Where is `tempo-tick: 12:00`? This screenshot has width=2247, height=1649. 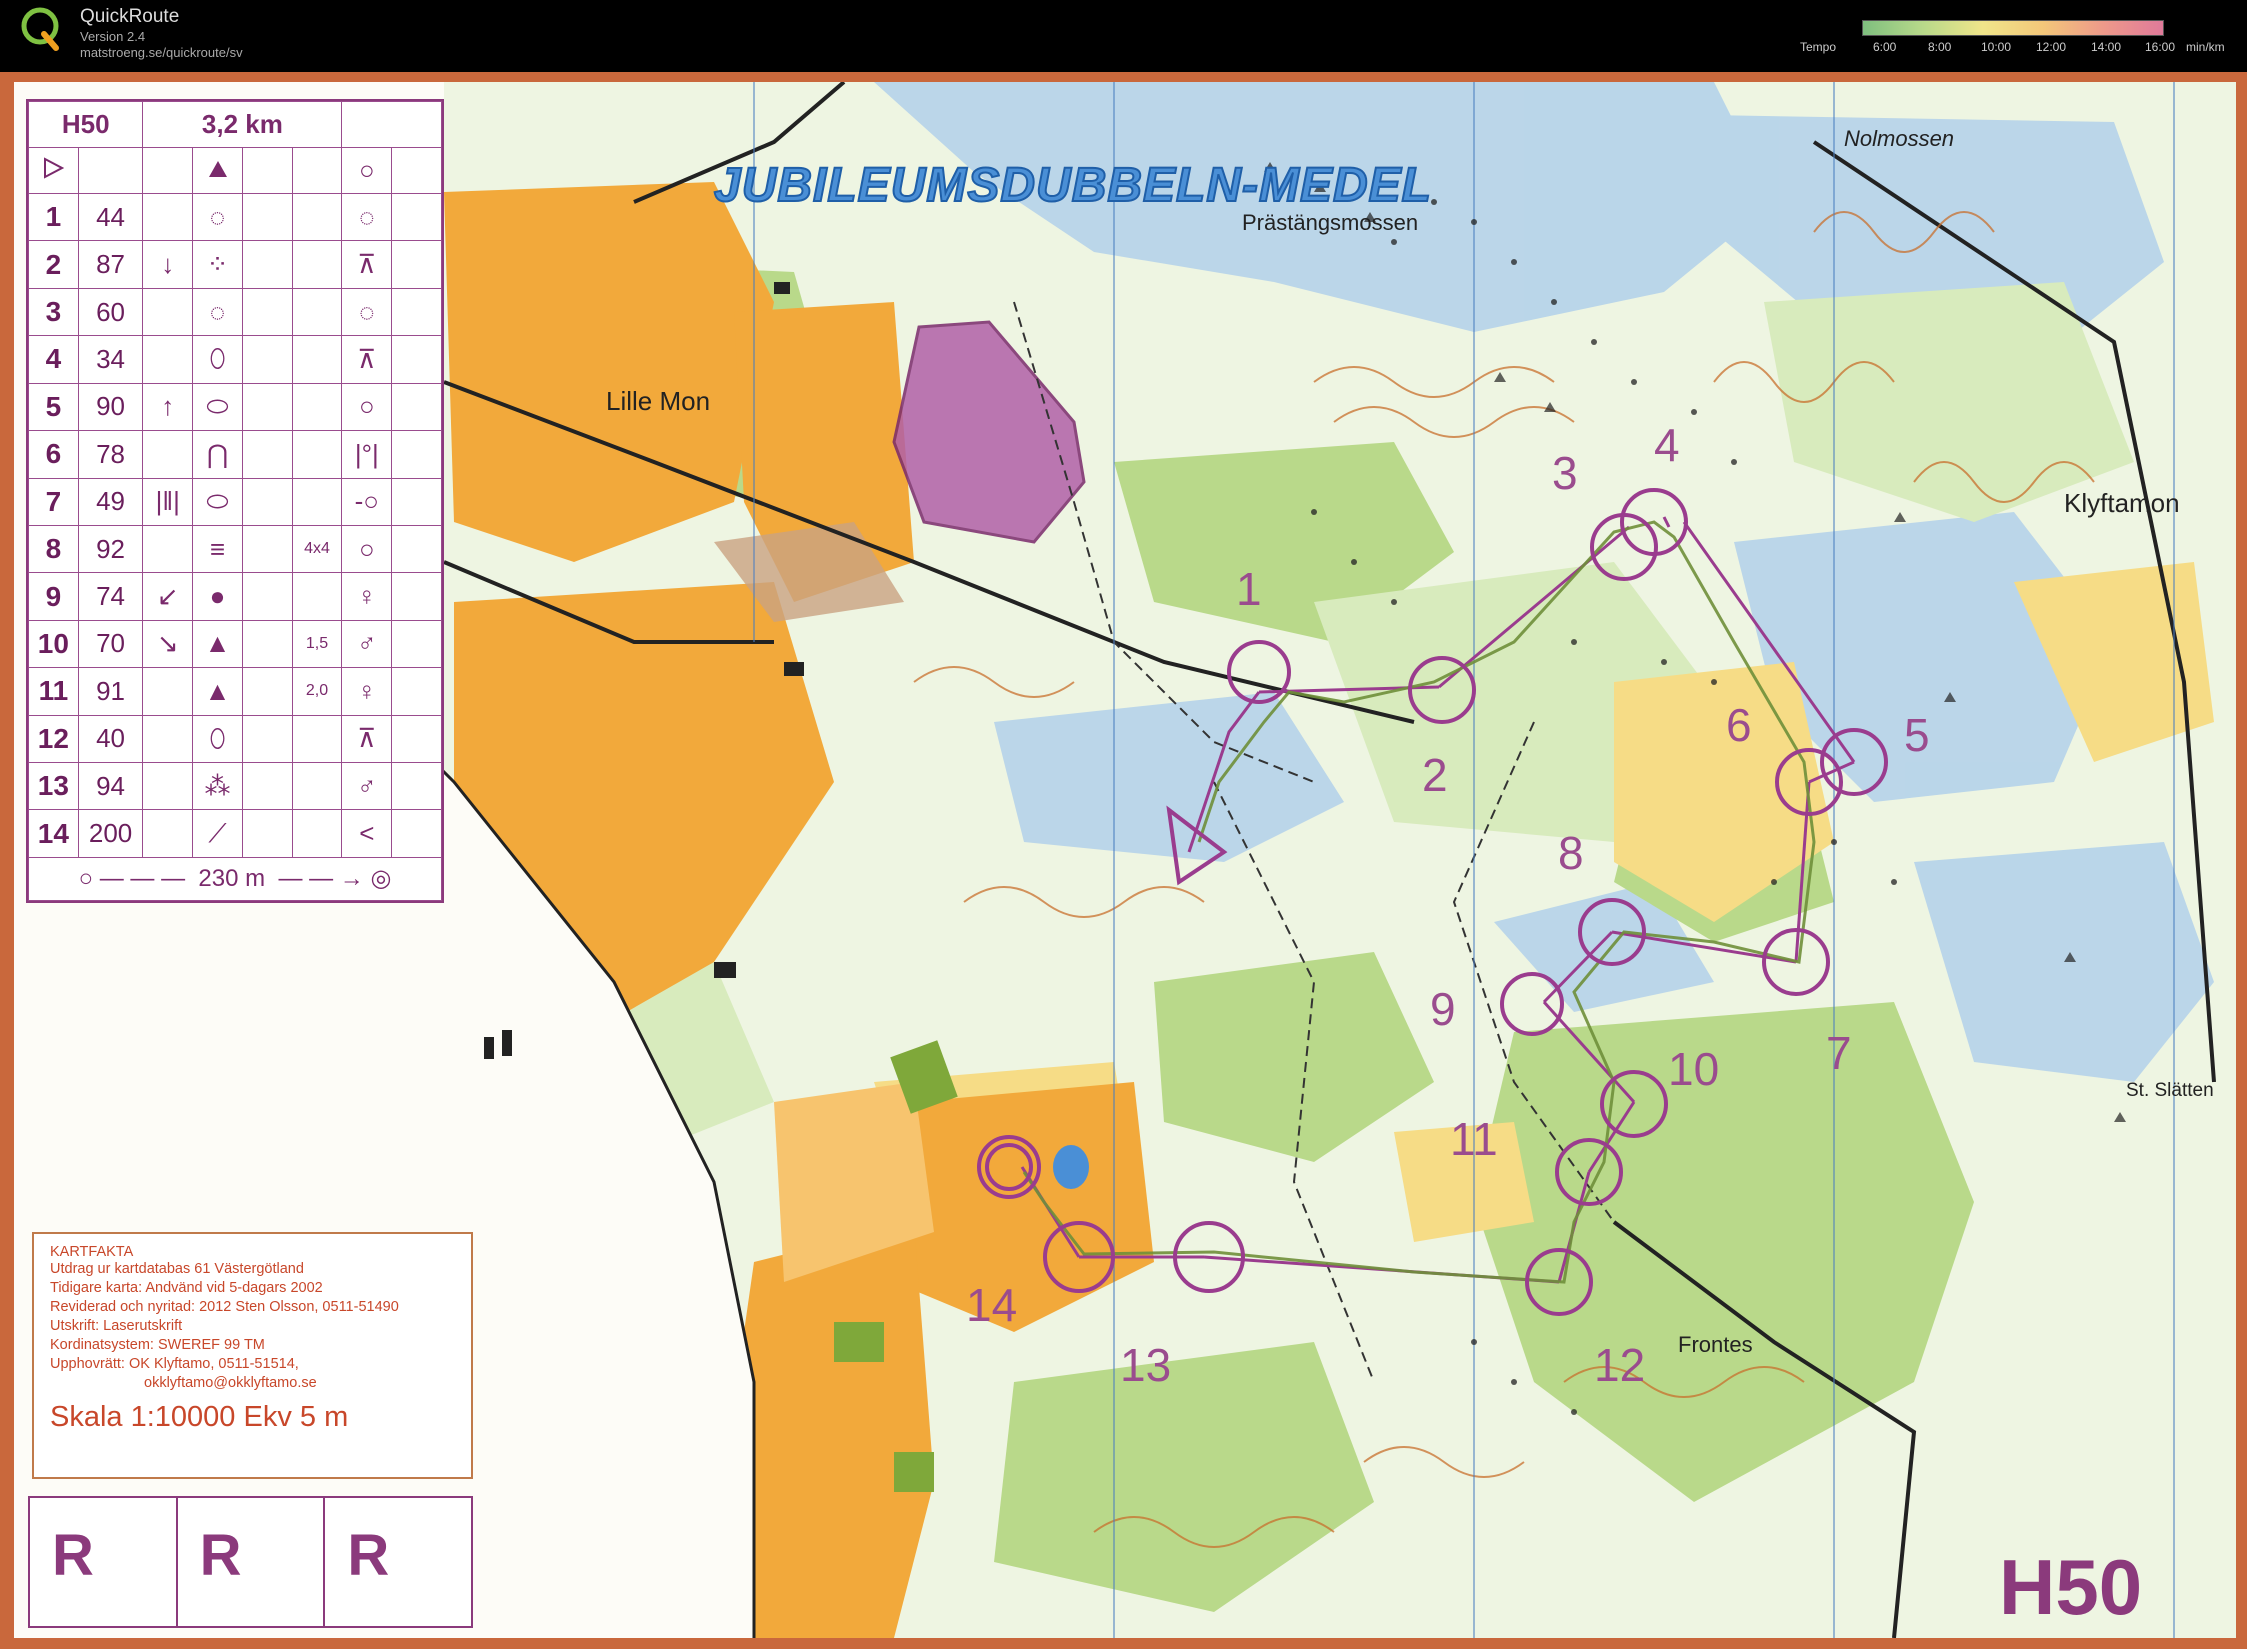
tempo-tick: 12:00 is located at coordinates (2051, 47).